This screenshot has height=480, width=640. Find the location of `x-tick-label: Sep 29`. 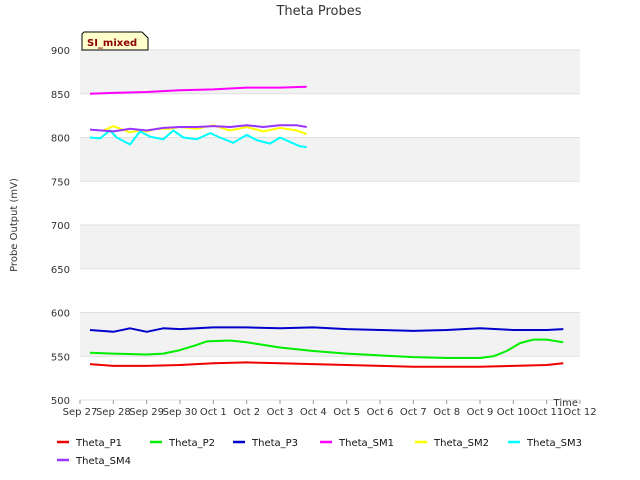

x-tick-label: Sep 29 is located at coordinates (146, 412).